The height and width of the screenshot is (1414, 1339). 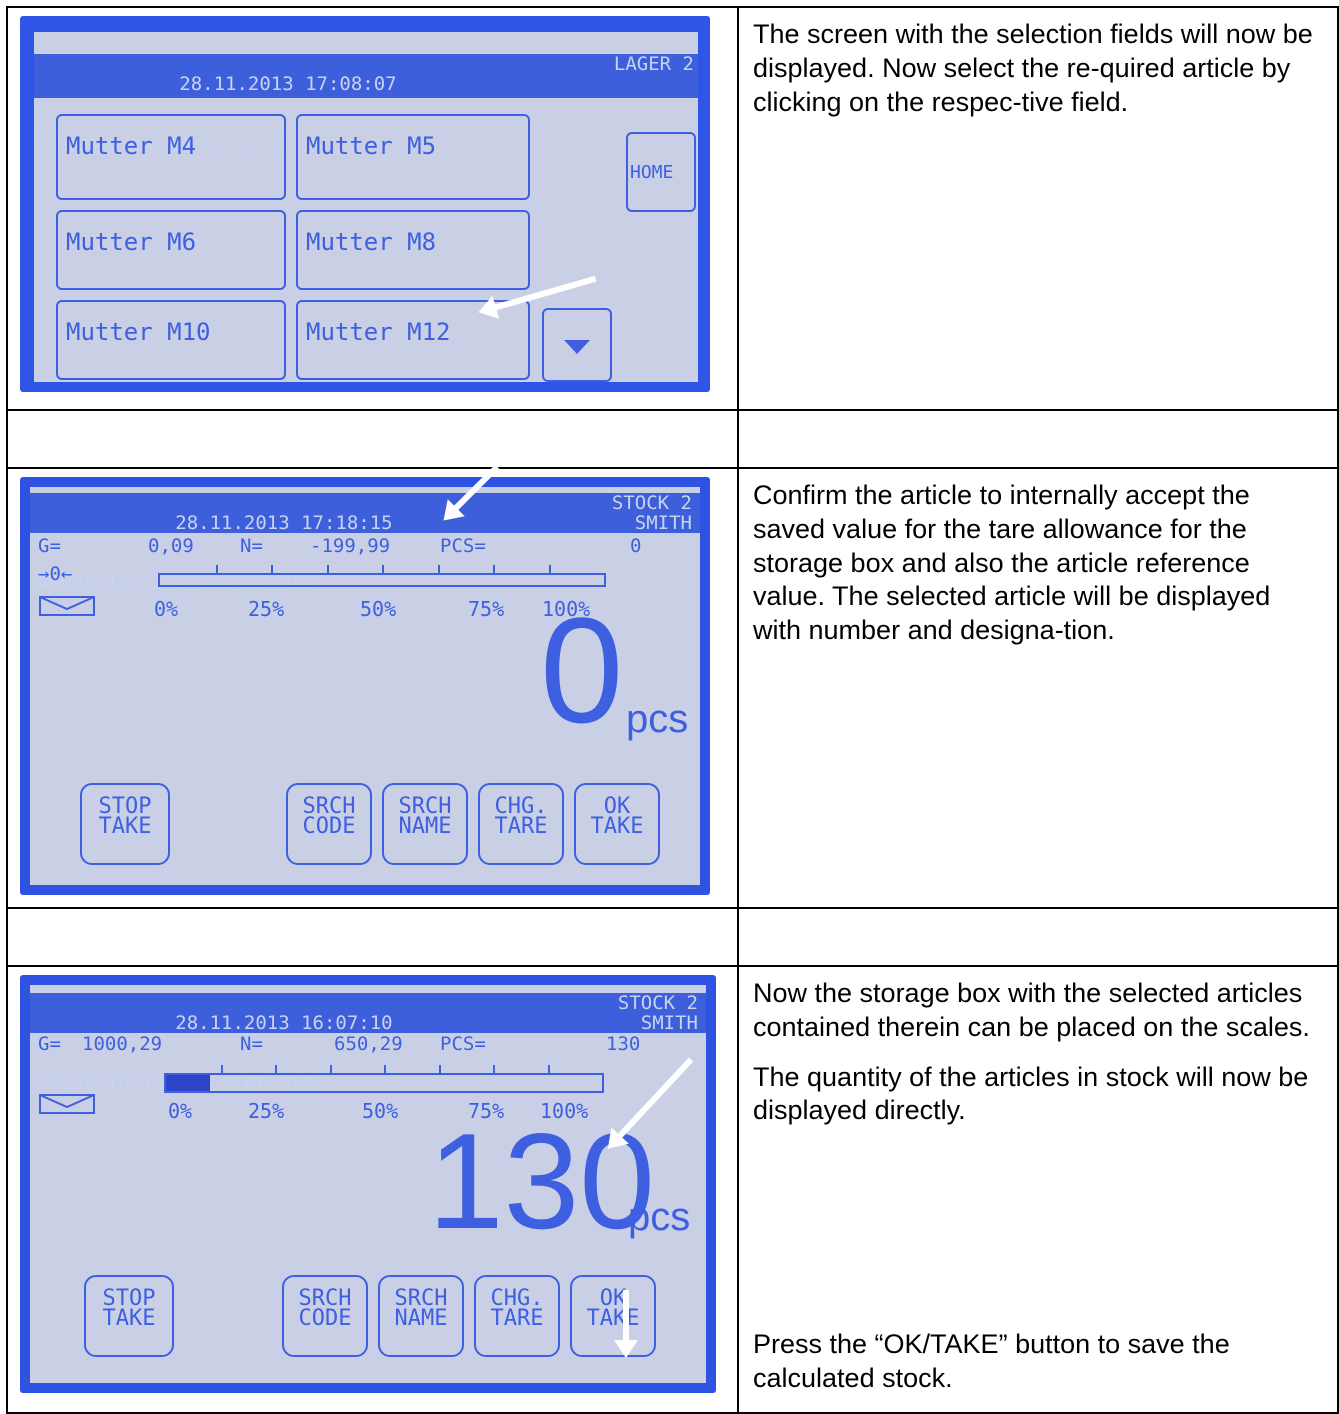 I want to click on gross-value: 1000,29, so click(x=122, y=1044).